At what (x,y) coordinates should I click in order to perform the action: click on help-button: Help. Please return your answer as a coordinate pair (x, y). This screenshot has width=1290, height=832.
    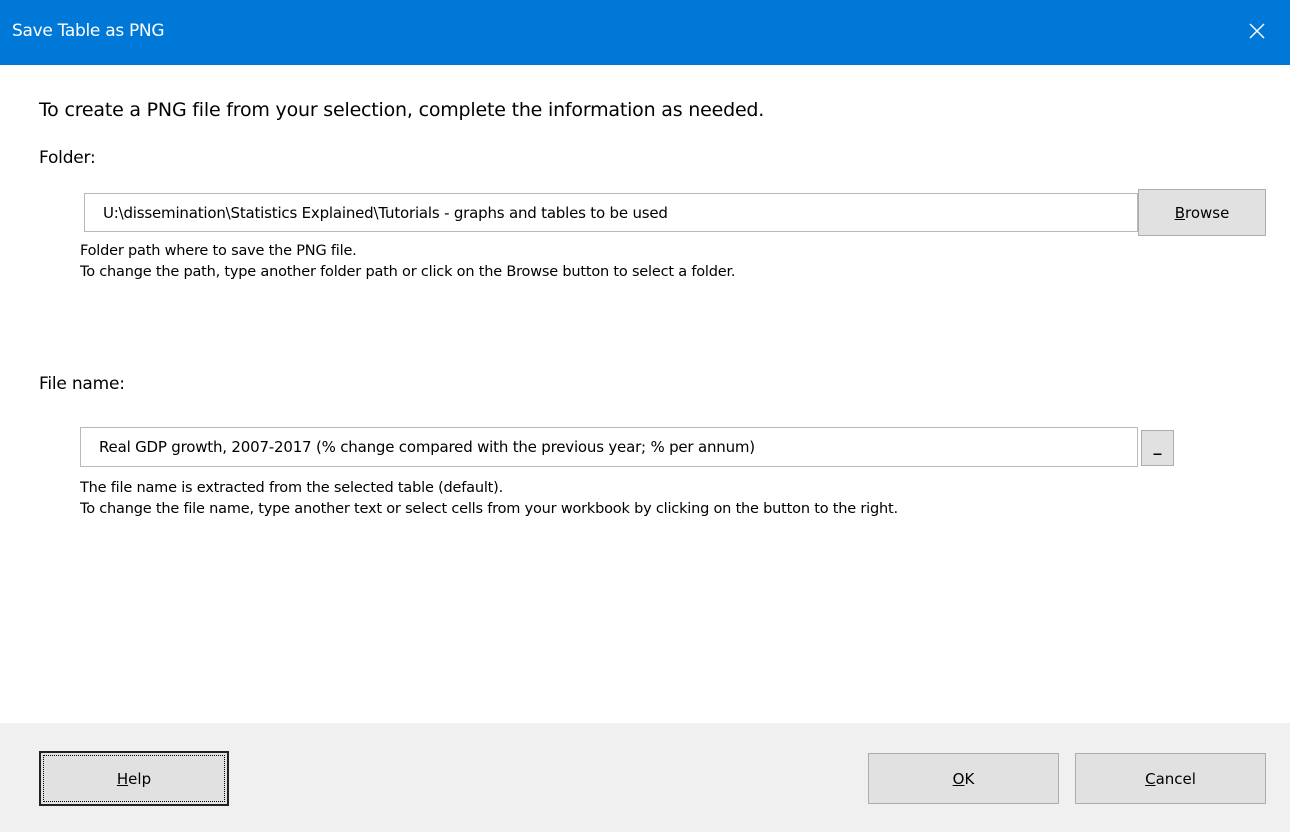
    Looking at the image, I should click on (134, 778).